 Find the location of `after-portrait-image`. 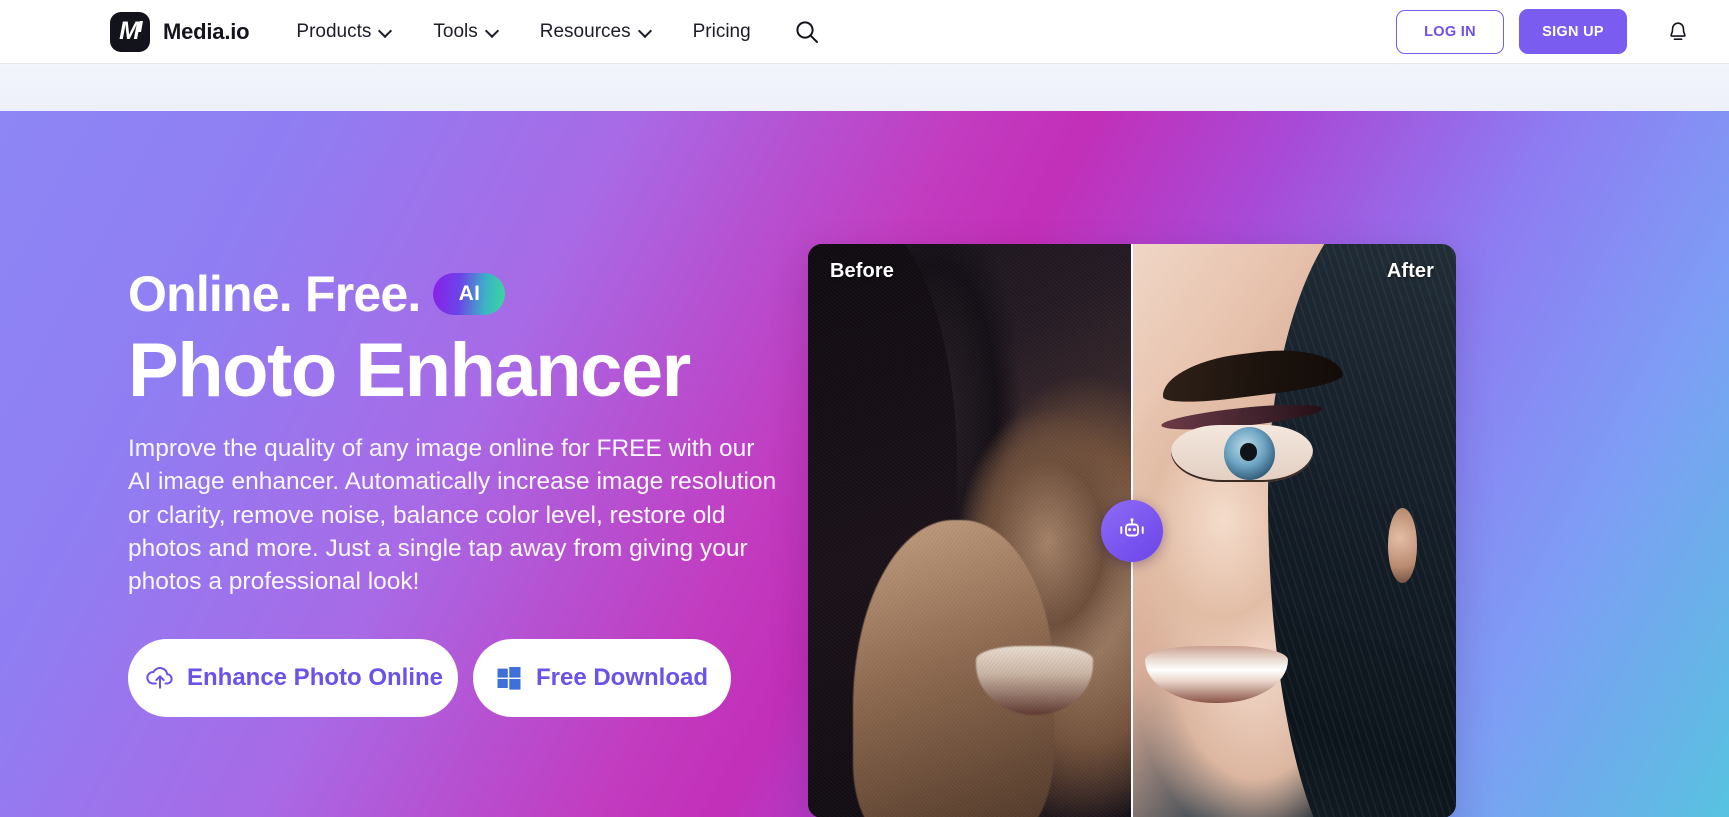

after-portrait-image is located at coordinates (1294, 530).